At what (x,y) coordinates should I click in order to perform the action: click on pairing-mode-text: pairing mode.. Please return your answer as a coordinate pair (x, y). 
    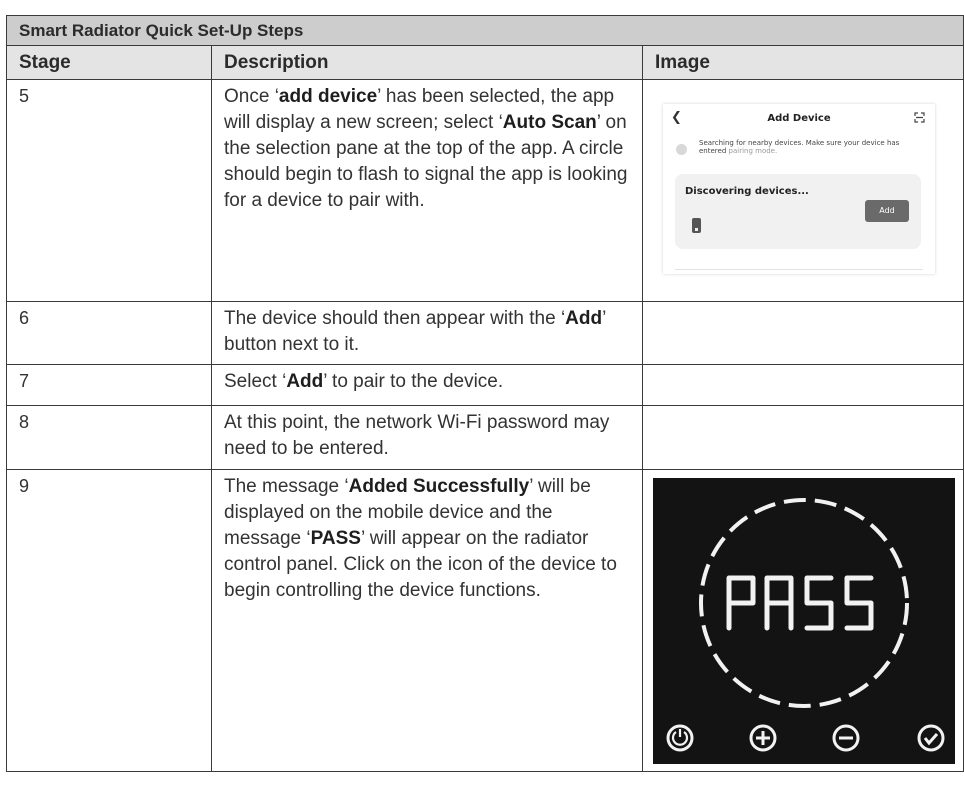
    Looking at the image, I should click on (753, 151).